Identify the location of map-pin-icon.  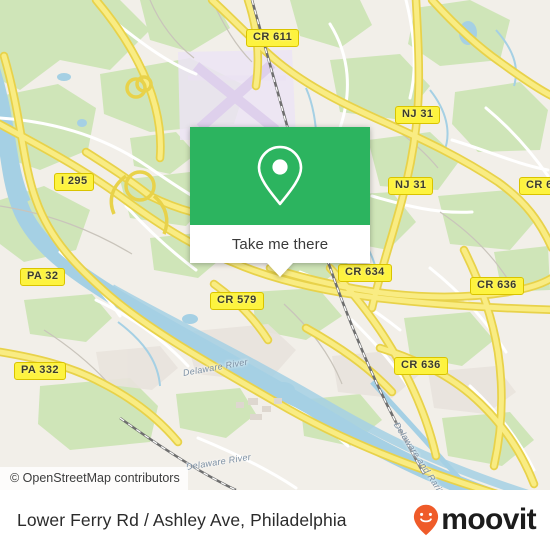
(280, 176).